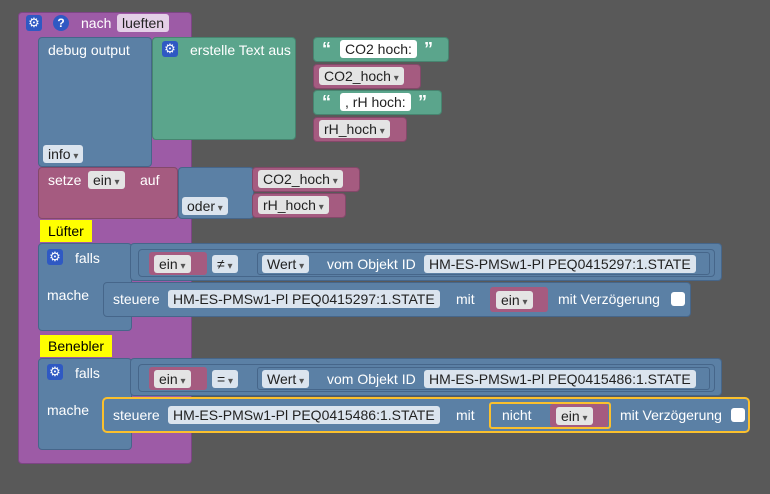 Image resolution: width=770 pixels, height=494 pixels. Describe the element at coordinates (240, 50) in the screenshot. I see `text-join-label: erstelle Text aus` at that location.